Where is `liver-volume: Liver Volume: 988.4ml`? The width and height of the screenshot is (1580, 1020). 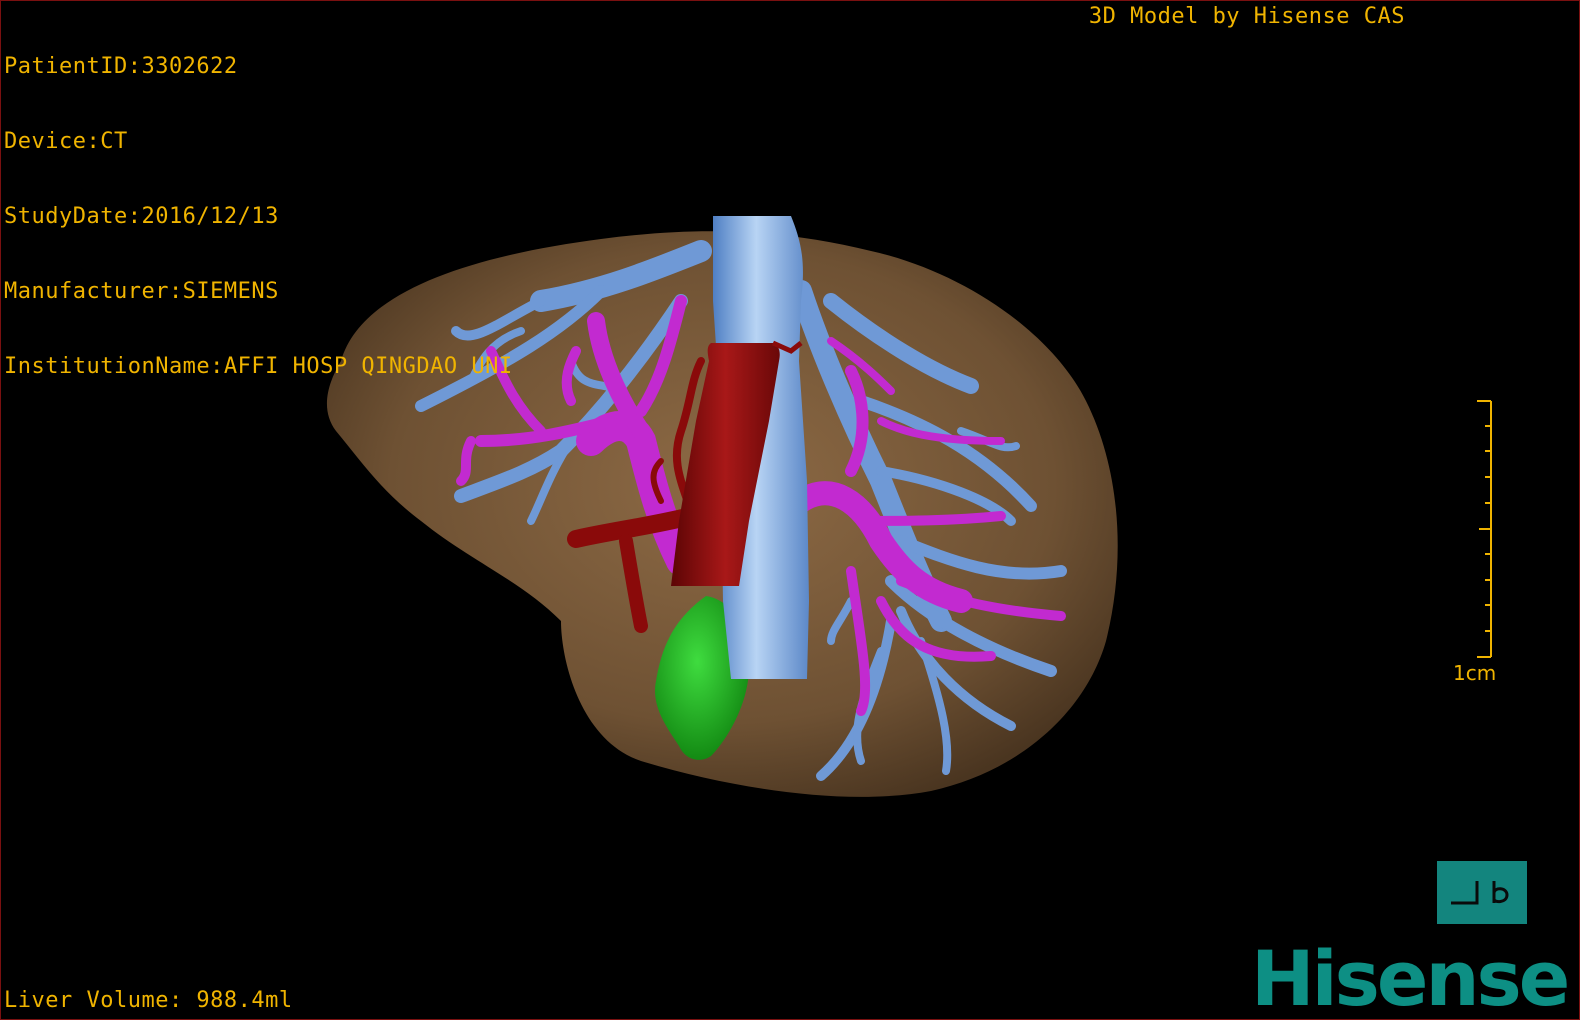
liver-volume: Liver Volume: 988.4ml is located at coordinates (148, 1000).